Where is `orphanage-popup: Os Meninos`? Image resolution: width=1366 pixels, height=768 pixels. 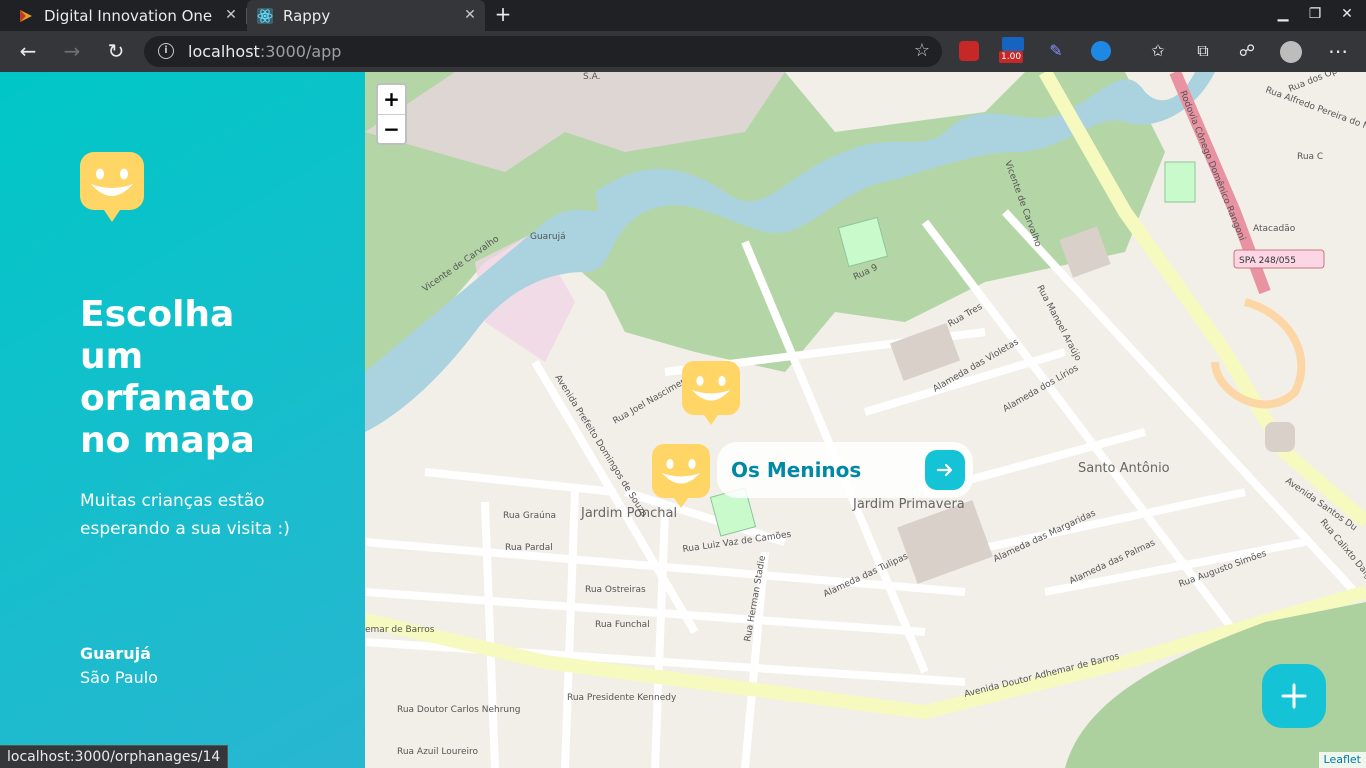 orphanage-popup: Os Meninos is located at coordinates (845, 470).